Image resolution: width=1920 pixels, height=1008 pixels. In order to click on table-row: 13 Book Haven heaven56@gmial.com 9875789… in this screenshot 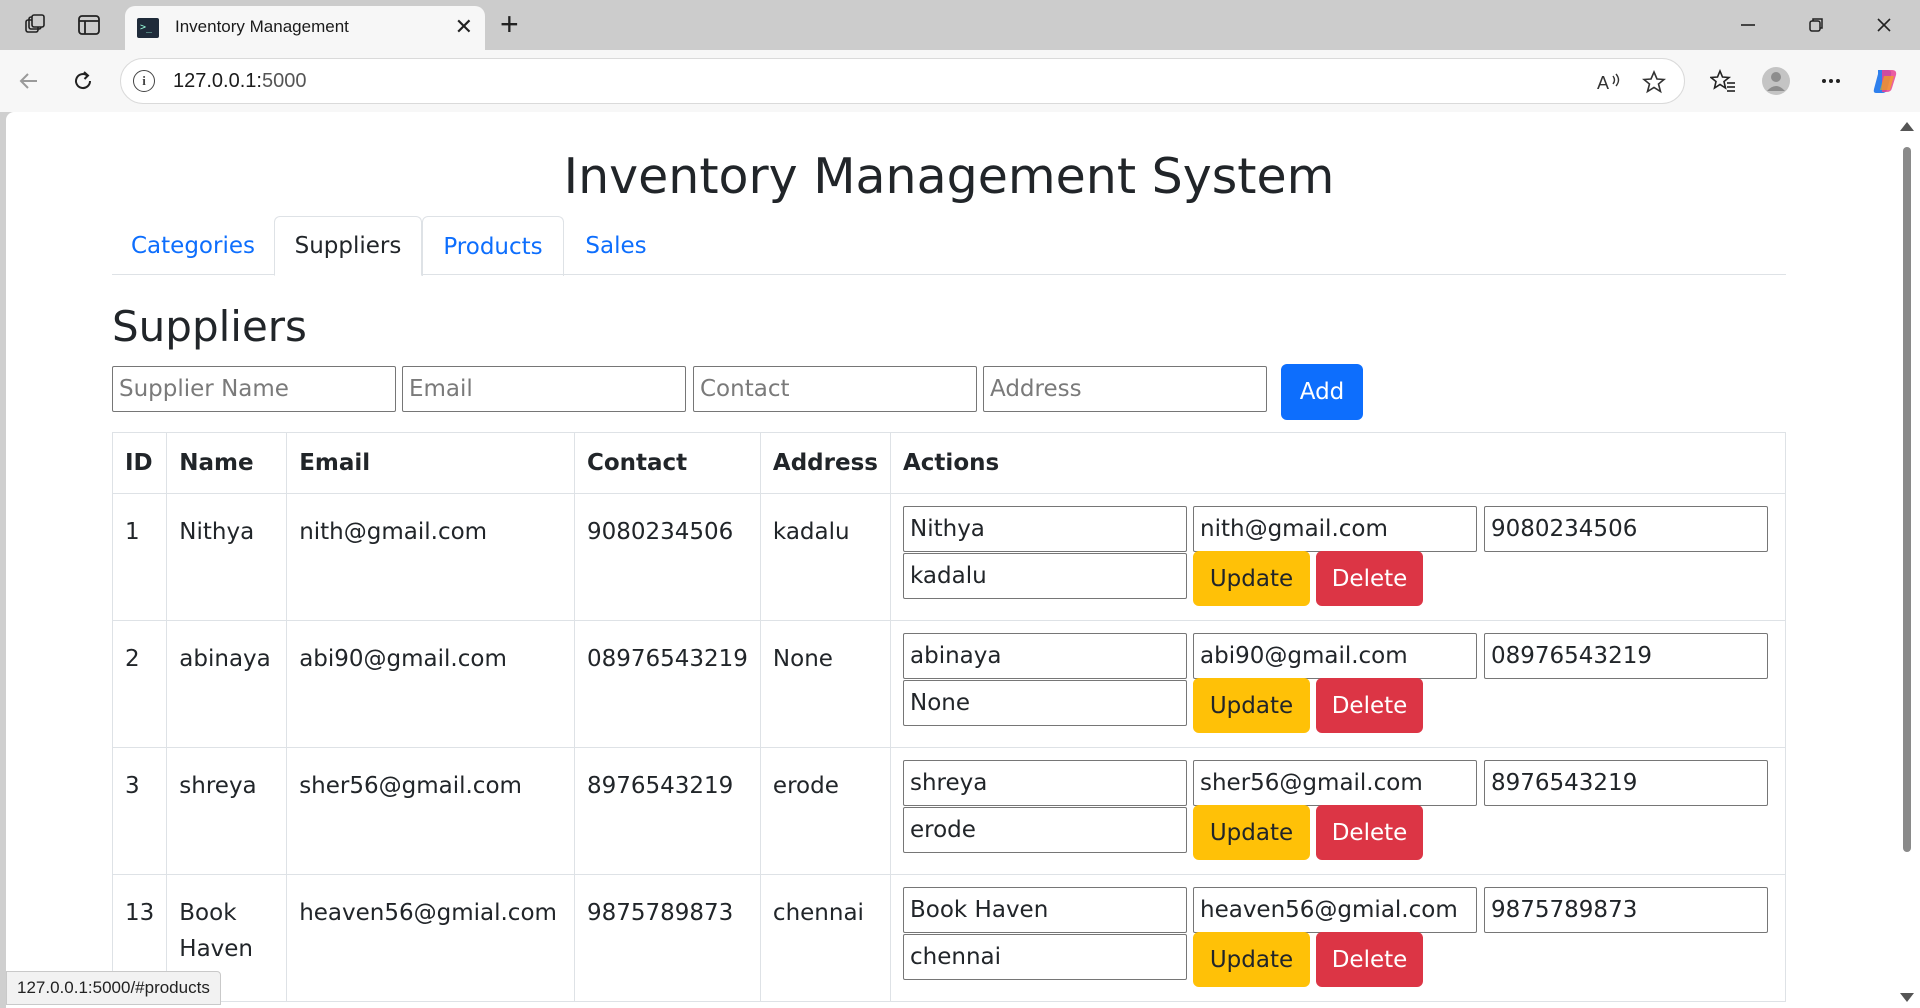, I will do `click(948, 938)`.